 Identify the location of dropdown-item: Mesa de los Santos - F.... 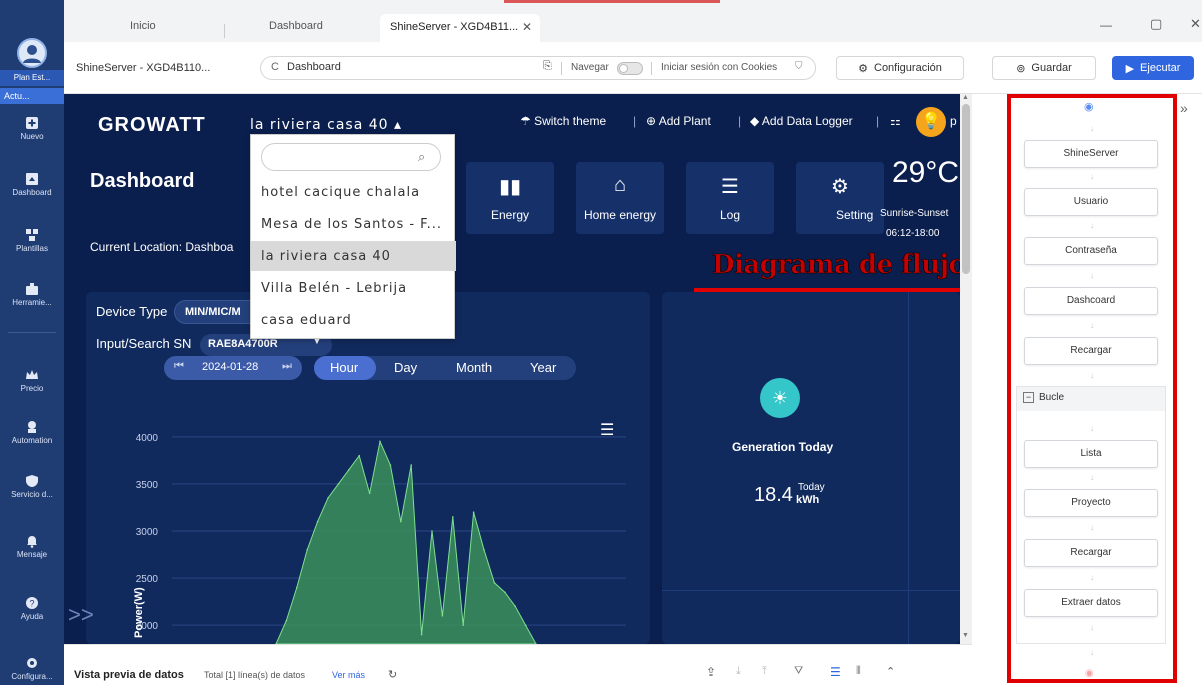
(353, 224).